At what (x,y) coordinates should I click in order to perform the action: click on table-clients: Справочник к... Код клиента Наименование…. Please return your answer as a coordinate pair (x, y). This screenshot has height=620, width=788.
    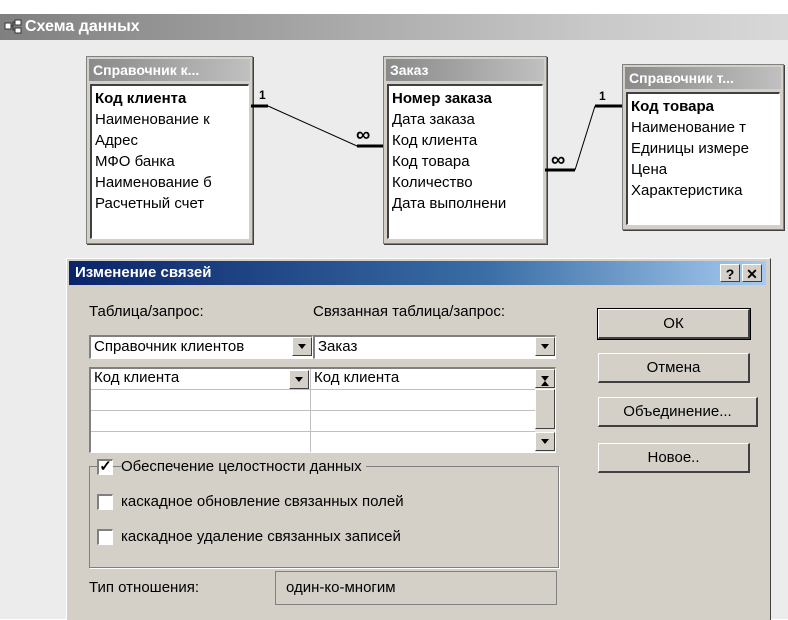
    Looking at the image, I should click on (169, 150).